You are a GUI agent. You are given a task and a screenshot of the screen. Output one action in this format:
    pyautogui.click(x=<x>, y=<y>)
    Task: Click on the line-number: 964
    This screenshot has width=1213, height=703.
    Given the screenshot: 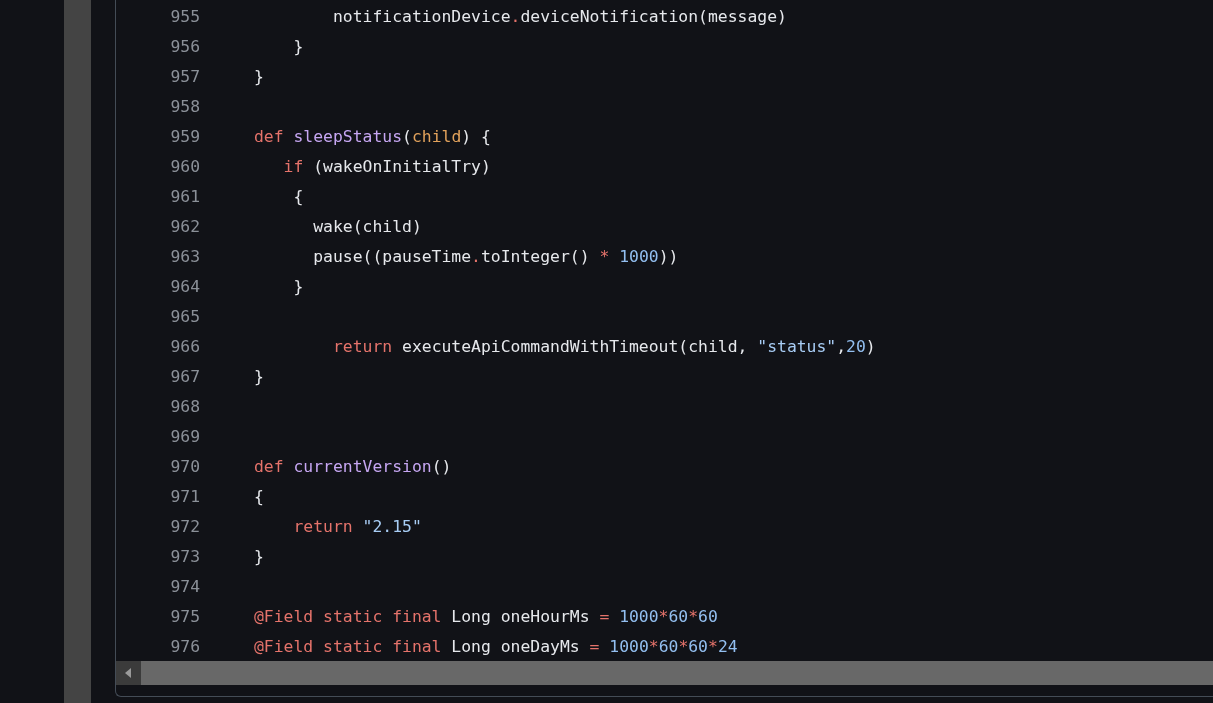 What is the action you would take?
    pyautogui.click(x=184, y=286)
    